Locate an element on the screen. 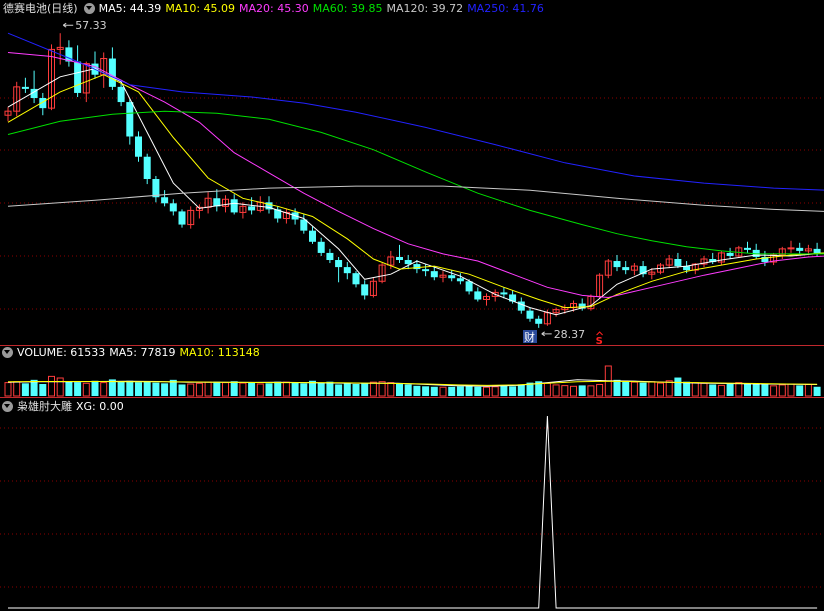 This screenshot has width=824, height=611. period-label: (日线) is located at coordinates (62, 8).